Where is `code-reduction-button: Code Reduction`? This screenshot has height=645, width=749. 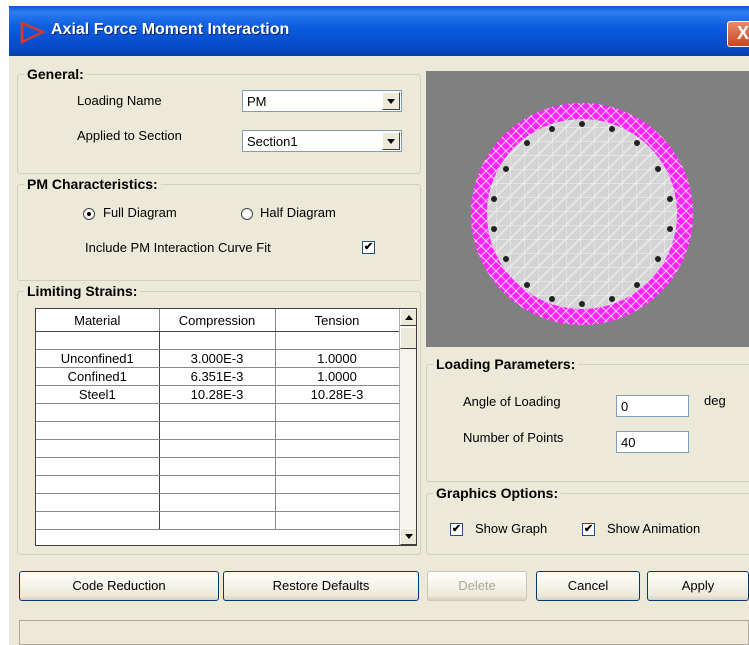
code-reduction-button: Code Reduction is located at coordinates (119, 586).